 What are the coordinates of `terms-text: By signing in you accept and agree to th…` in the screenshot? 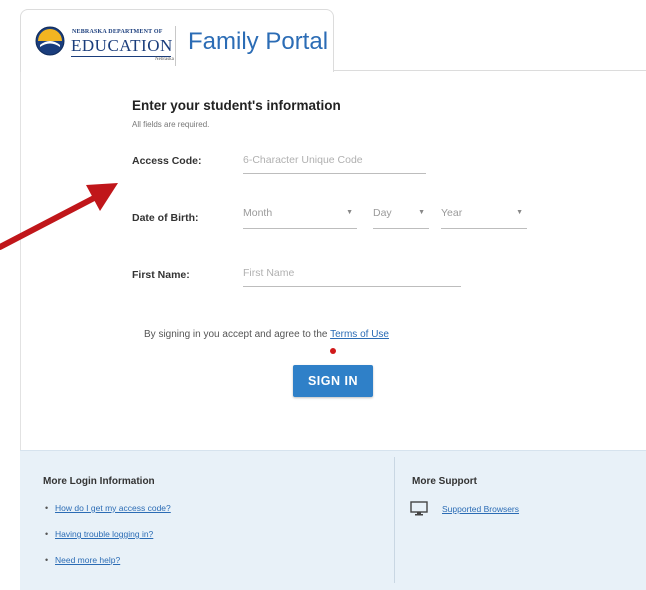 It's located at (266, 334).